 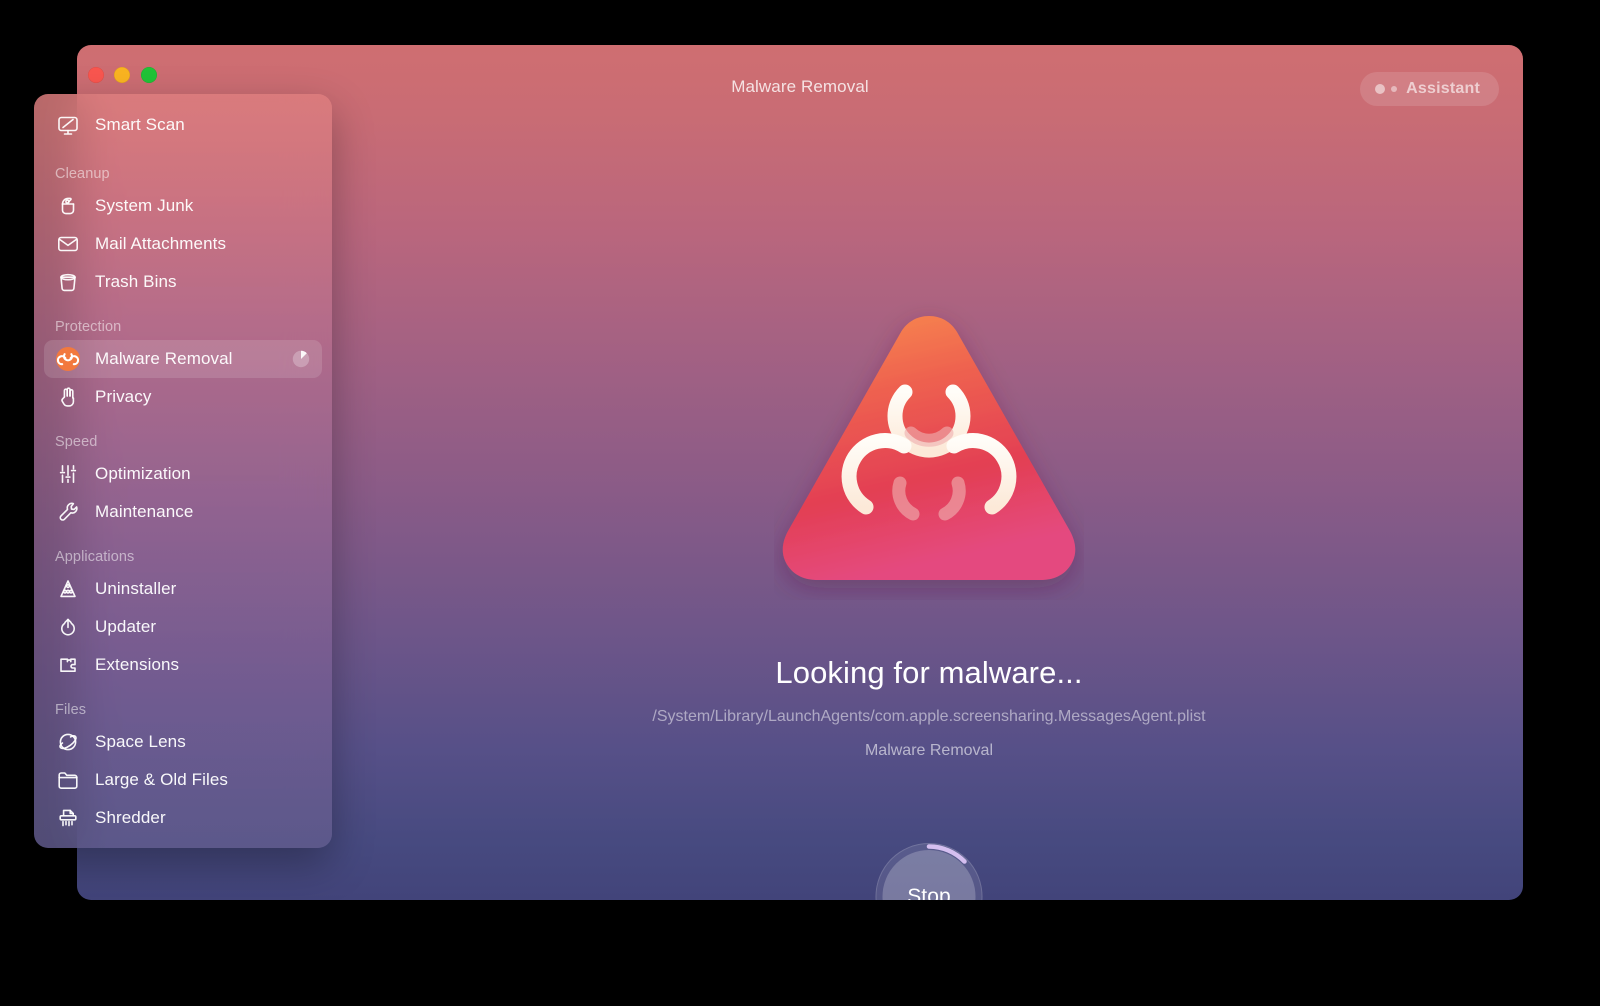 What do you see at coordinates (301, 359) in the screenshot?
I see `scan-progress-indicator` at bounding box center [301, 359].